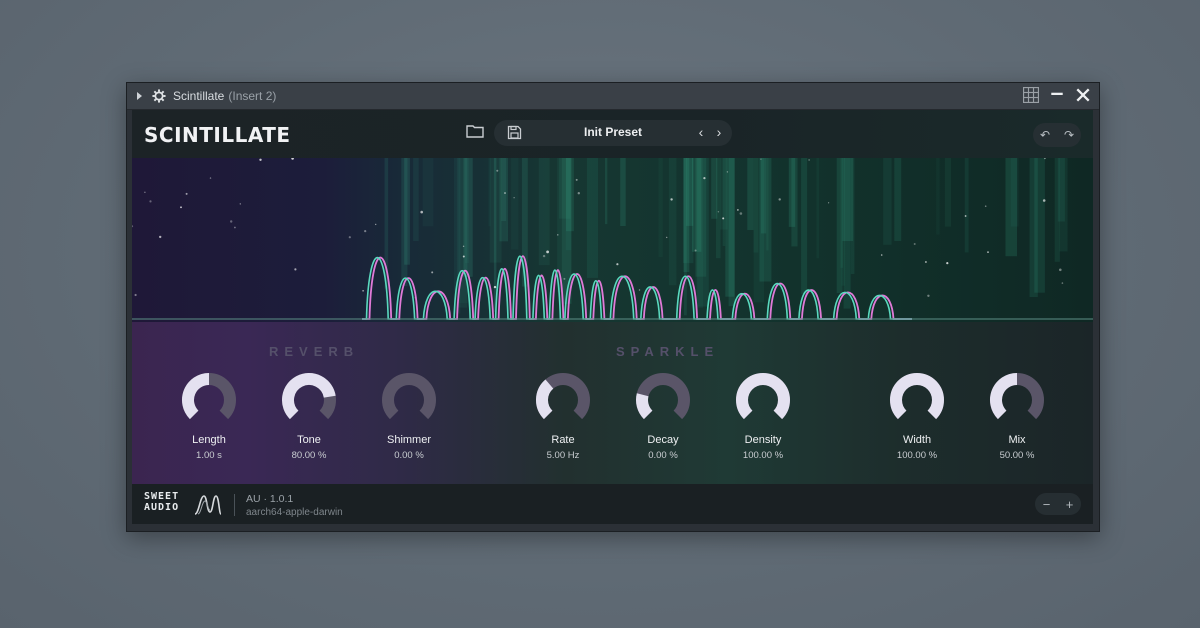 Image resolution: width=1200 pixels, height=628 pixels. What do you see at coordinates (1070, 504) in the screenshot?
I see `zoom-in-button: +` at bounding box center [1070, 504].